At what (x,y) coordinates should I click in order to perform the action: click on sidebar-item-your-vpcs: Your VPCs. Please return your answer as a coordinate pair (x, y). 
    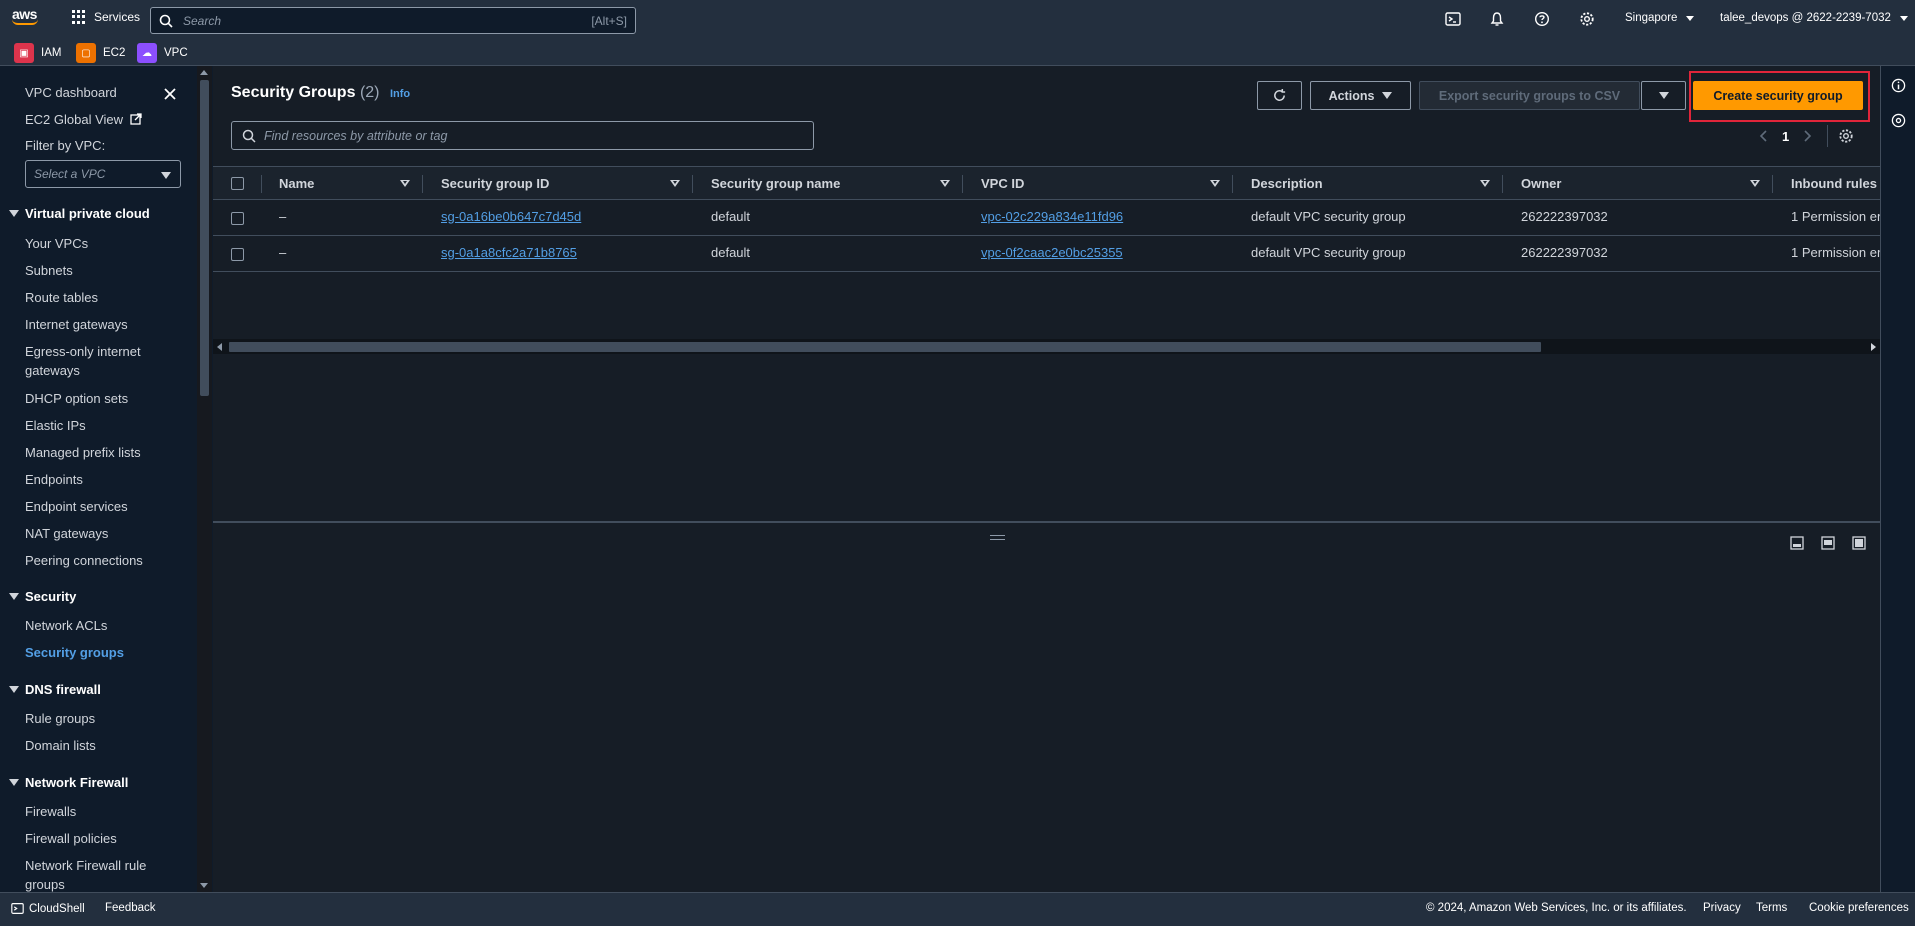
    Looking at the image, I should click on (105, 243).